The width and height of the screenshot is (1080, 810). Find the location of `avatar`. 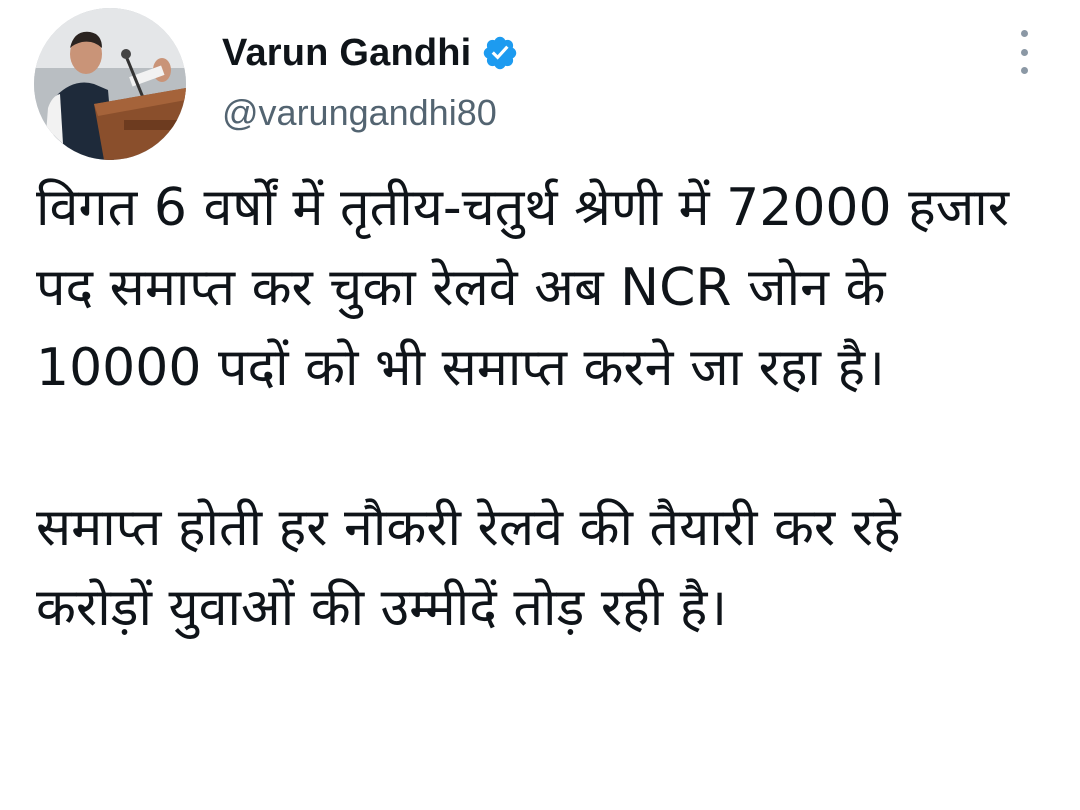

avatar is located at coordinates (110, 84).